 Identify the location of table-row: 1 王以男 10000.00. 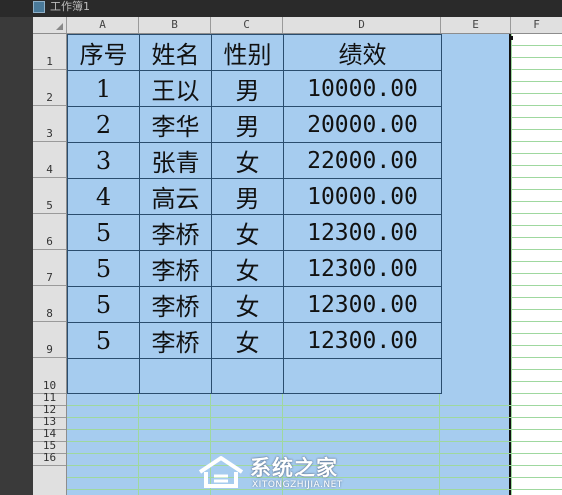
(254, 88).